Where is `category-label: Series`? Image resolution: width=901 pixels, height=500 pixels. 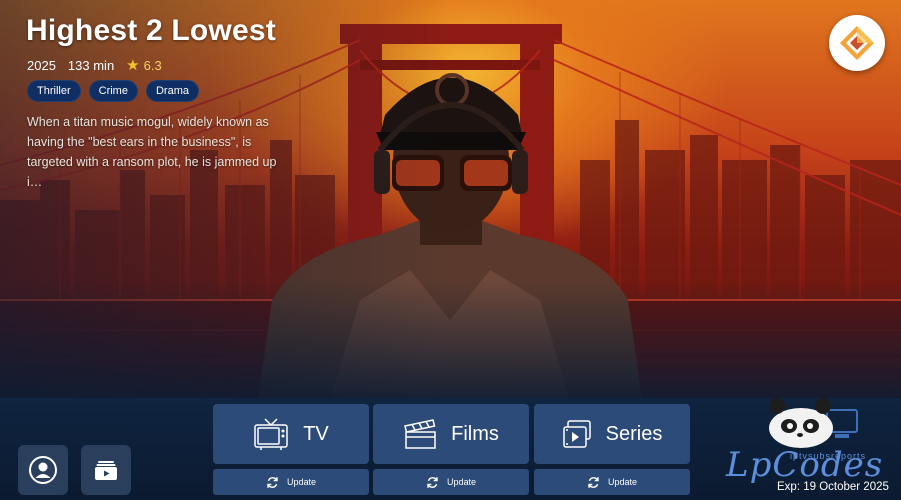
category-label: Series is located at coordinates (634, 433).